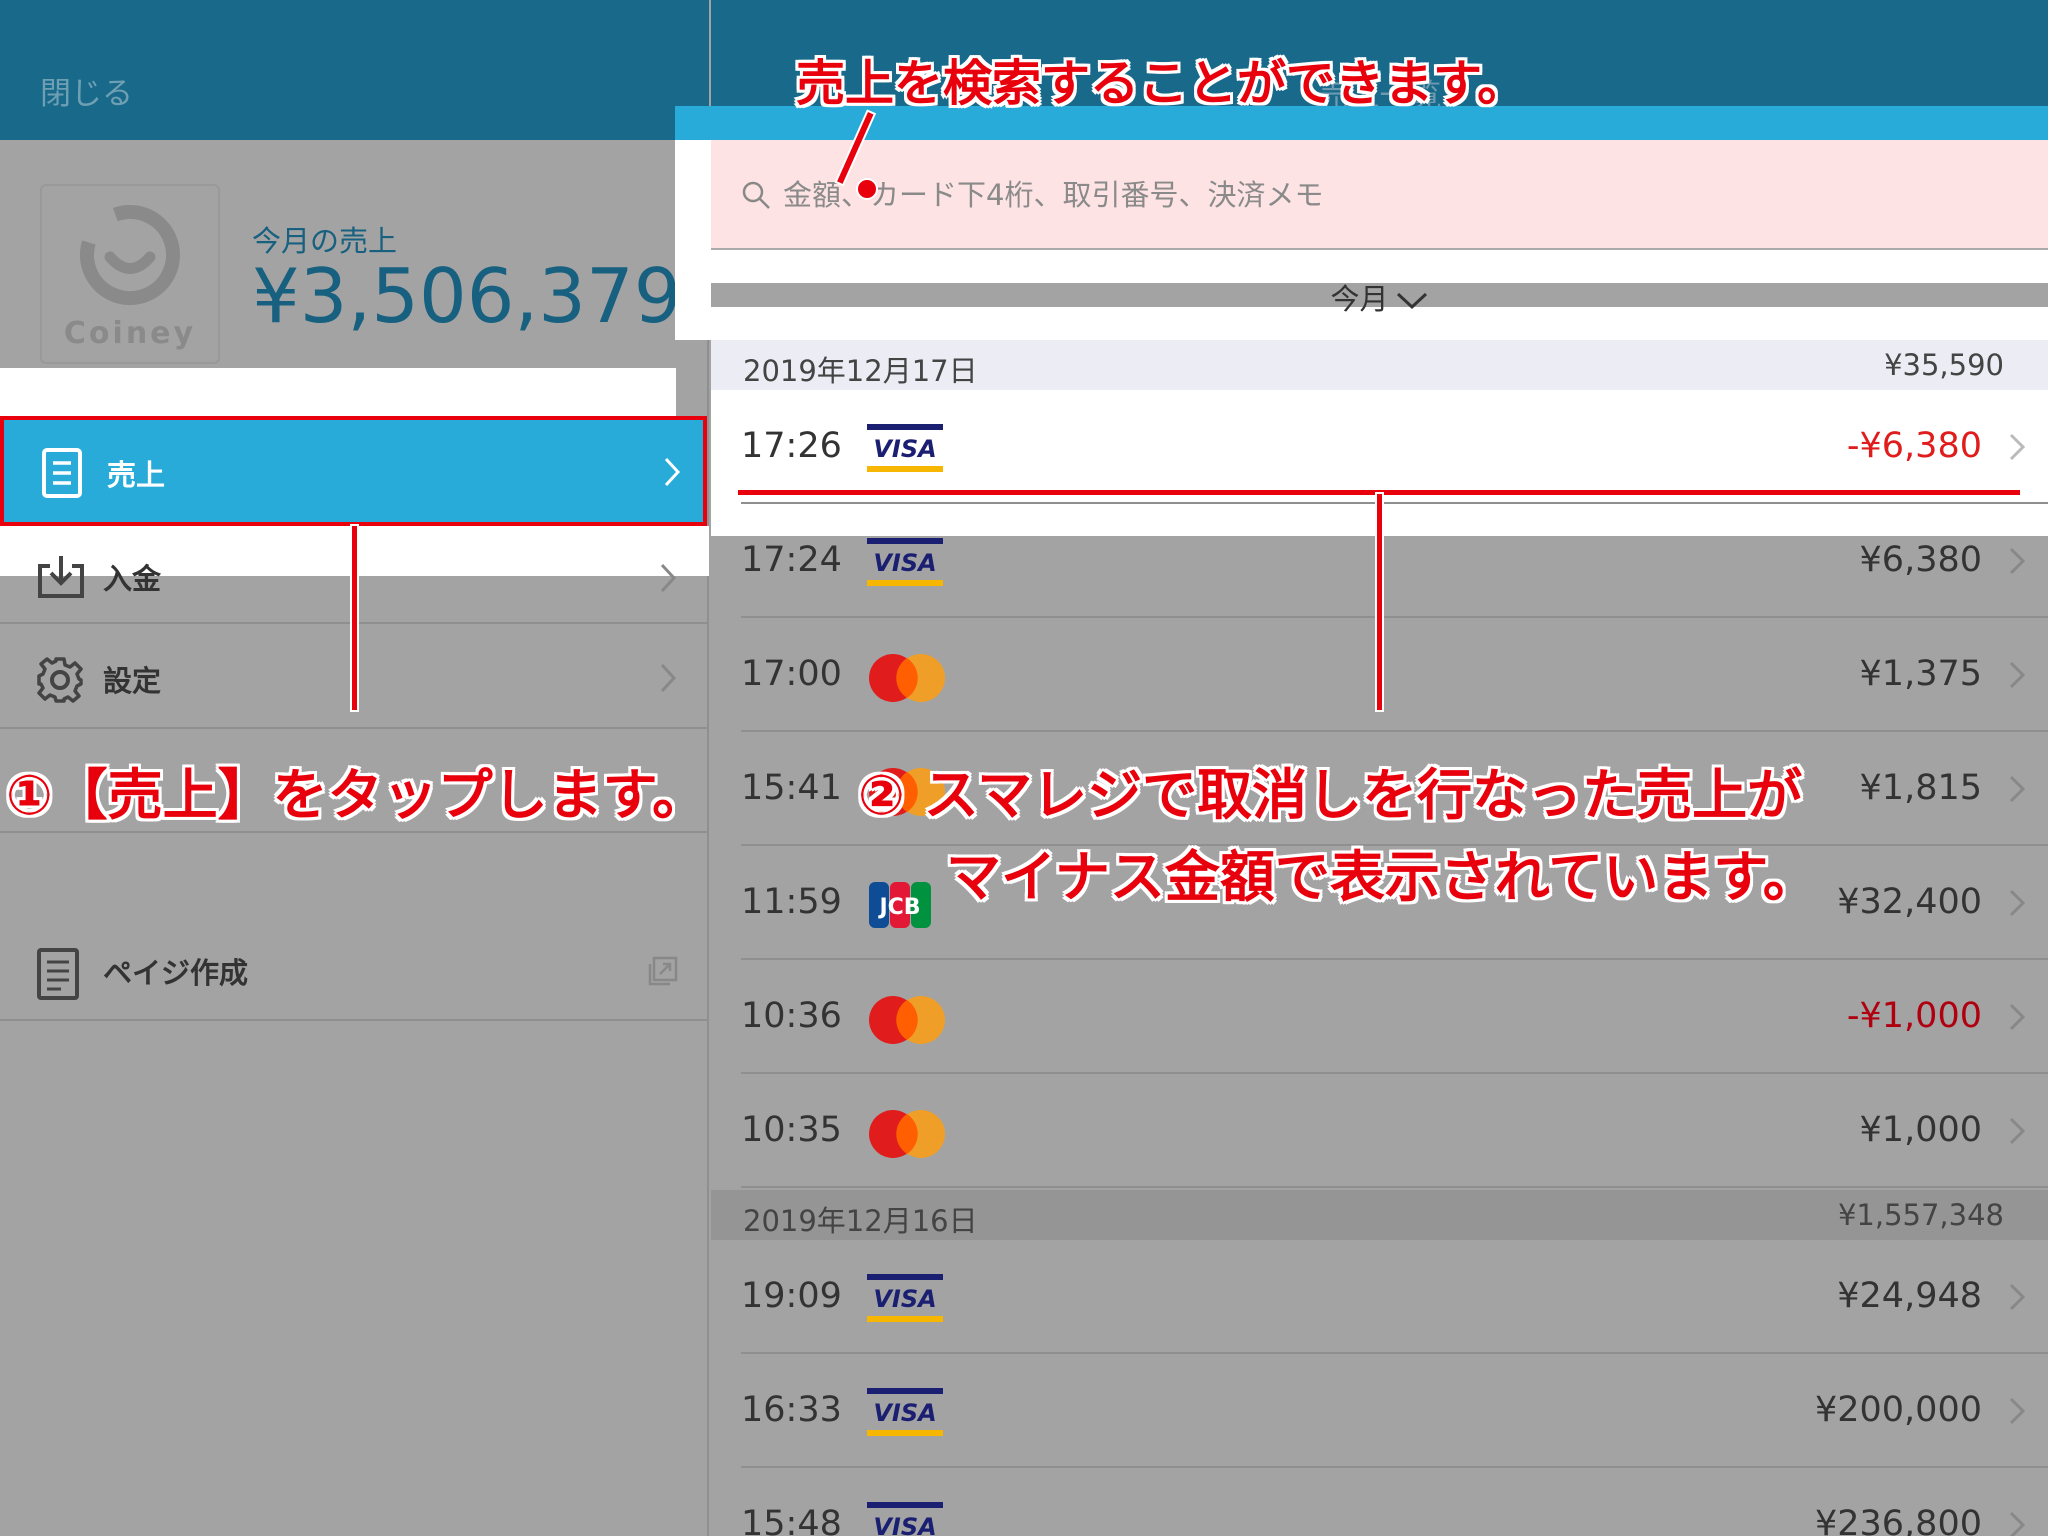 Image resolution: width=2048 pixels, height=1536 pixels. I want to click on transaction-amount: -¥1,000, so click(1914, 1016).